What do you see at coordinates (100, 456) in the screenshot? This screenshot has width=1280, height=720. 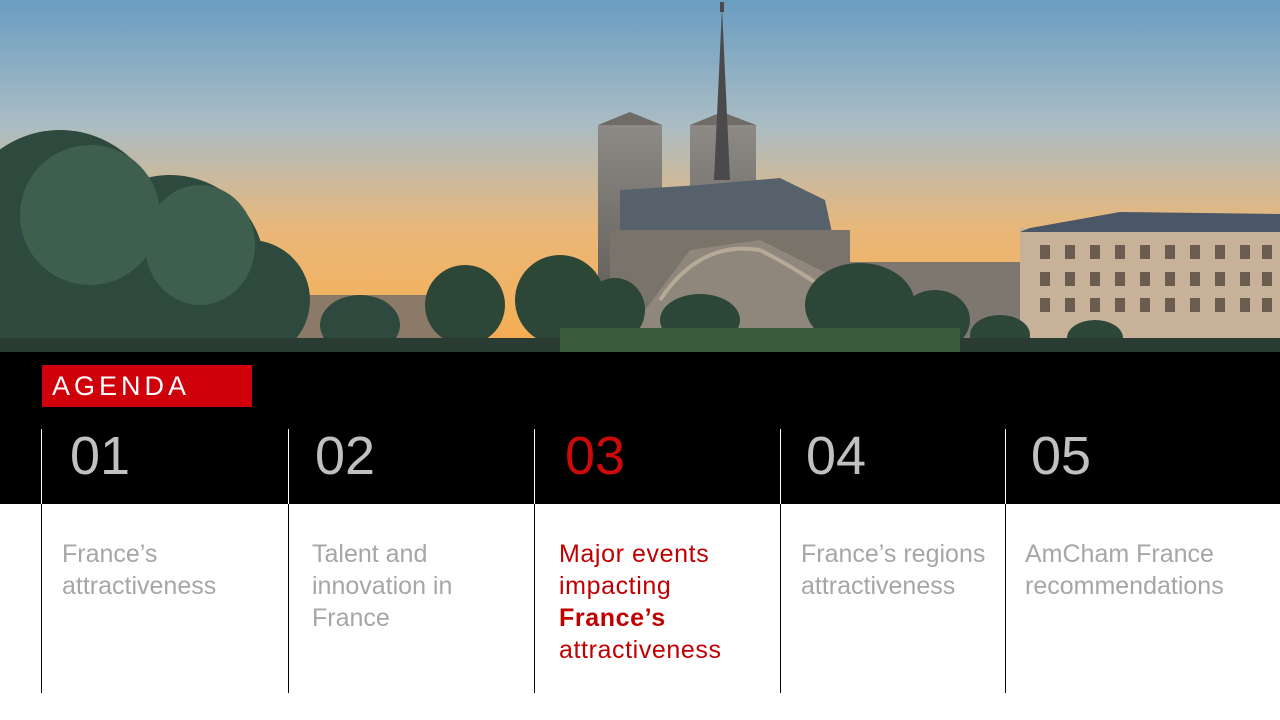 I see `agenda-item-number: 01` at bounding box center [100, 456].